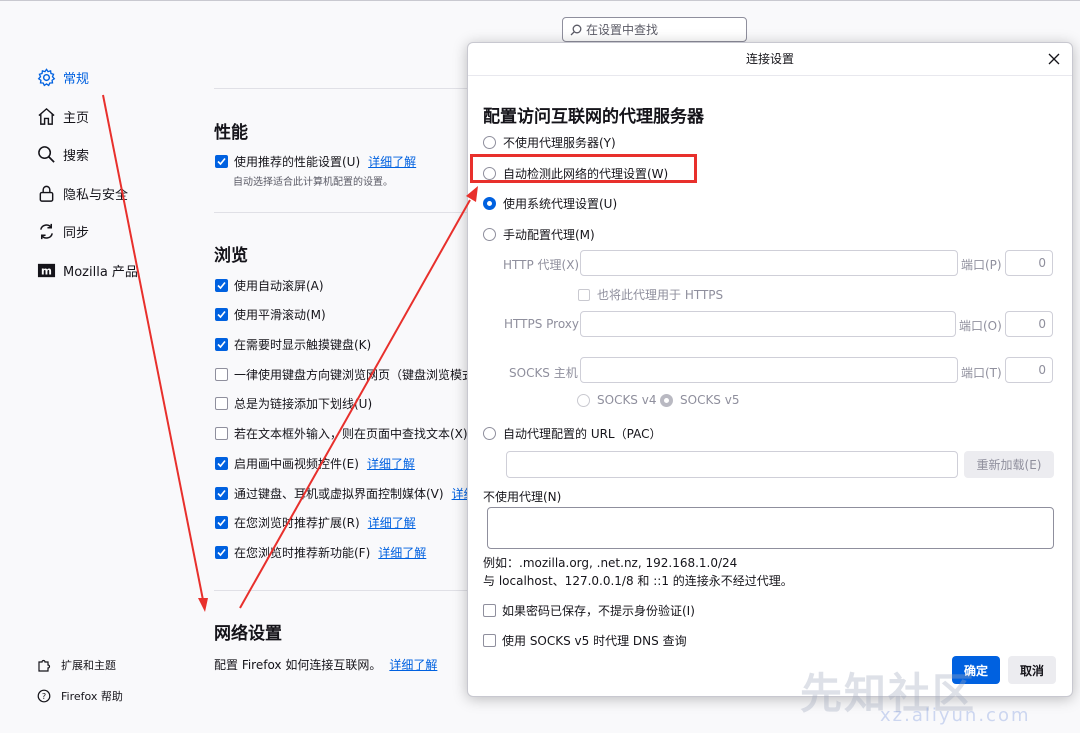 Image resolution: width=1080 pixels, height=733 pixels. I want to click on socks-port-input: 0, so click(1029, 370).